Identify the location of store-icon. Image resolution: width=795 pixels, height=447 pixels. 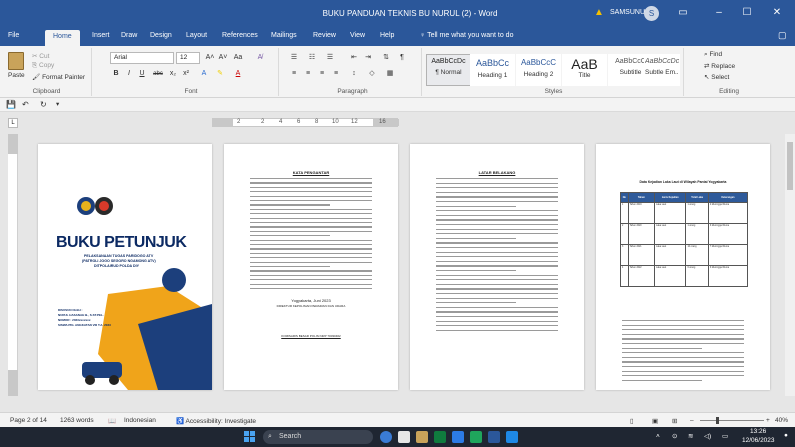
(458, 437).